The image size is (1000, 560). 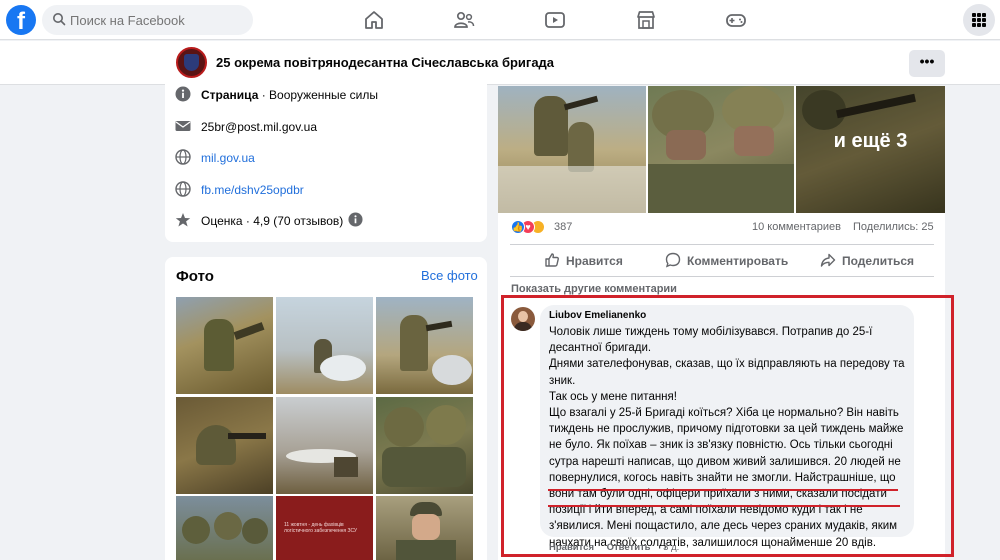 What do you see at coordinates (355, 219) in the screenshot?
I see `rating-info-icon` at bounding box center [355, 219].